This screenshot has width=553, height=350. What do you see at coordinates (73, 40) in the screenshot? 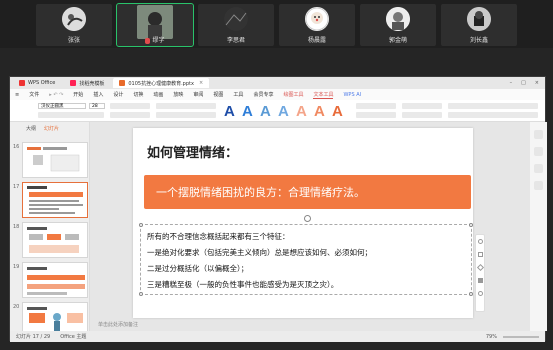
I see `participant-name: 张张` at bounding box center [73, 40].